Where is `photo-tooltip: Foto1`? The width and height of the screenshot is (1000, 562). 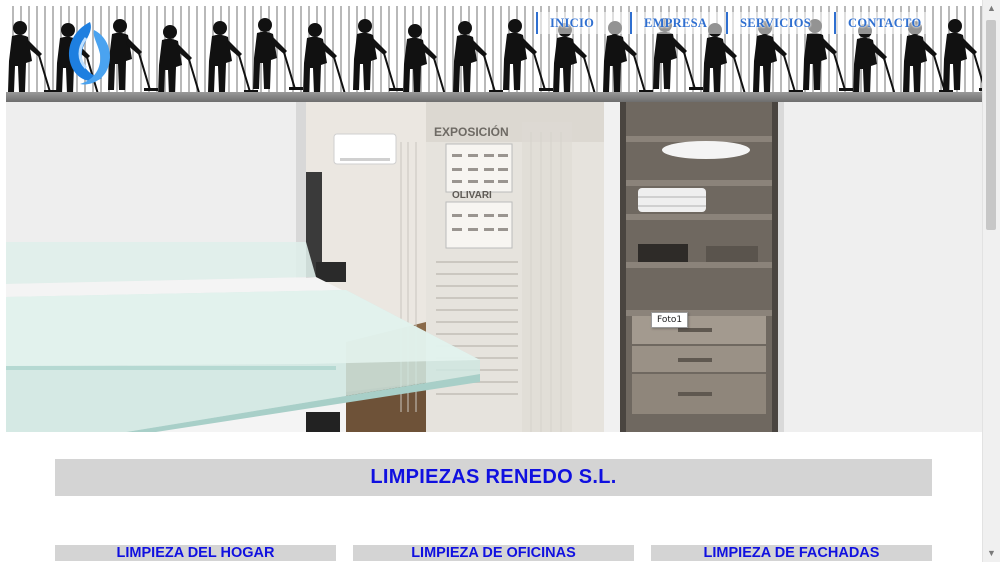 photo-tooltip: Foto1 is located at coordinates (670, 320).